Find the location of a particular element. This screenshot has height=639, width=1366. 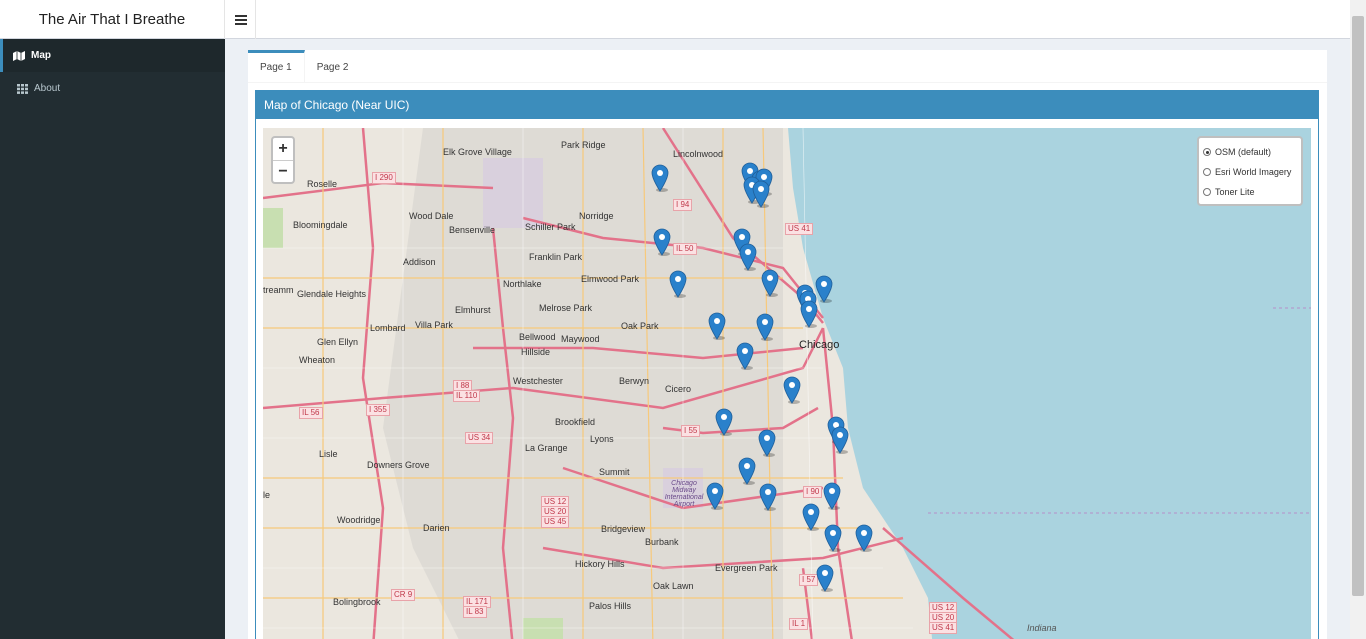

layer-option-esri: Esri World Imagery is located at coordinates (1250, 172).